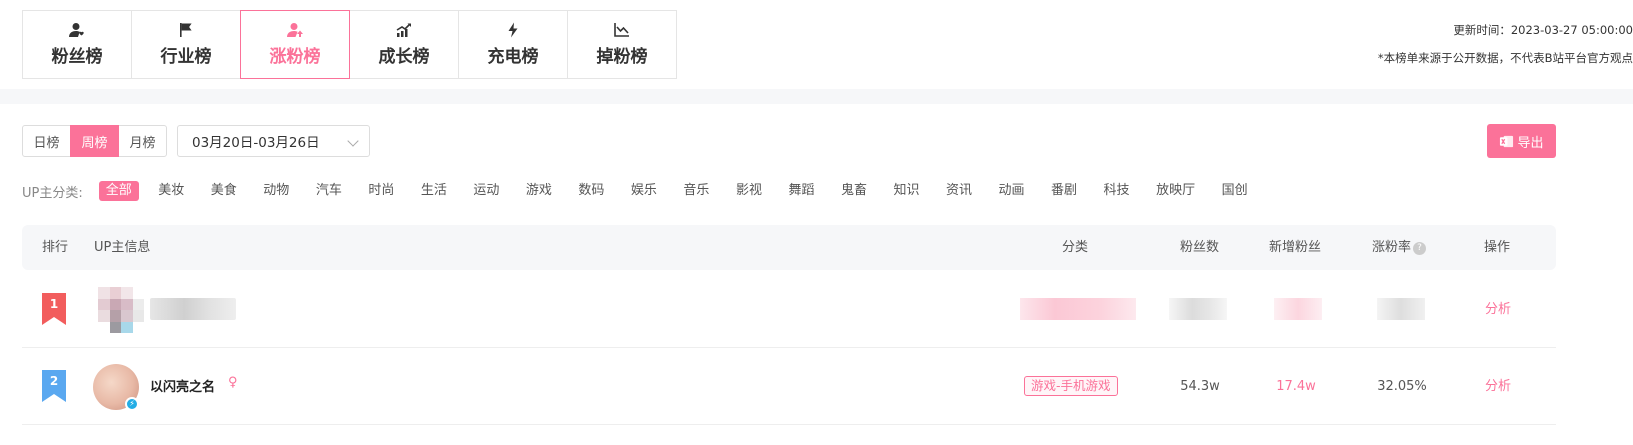  Describe the element at coordinates (52, 193) in the screenshot. I see `category-filter-label: UP主分类:` at that location.